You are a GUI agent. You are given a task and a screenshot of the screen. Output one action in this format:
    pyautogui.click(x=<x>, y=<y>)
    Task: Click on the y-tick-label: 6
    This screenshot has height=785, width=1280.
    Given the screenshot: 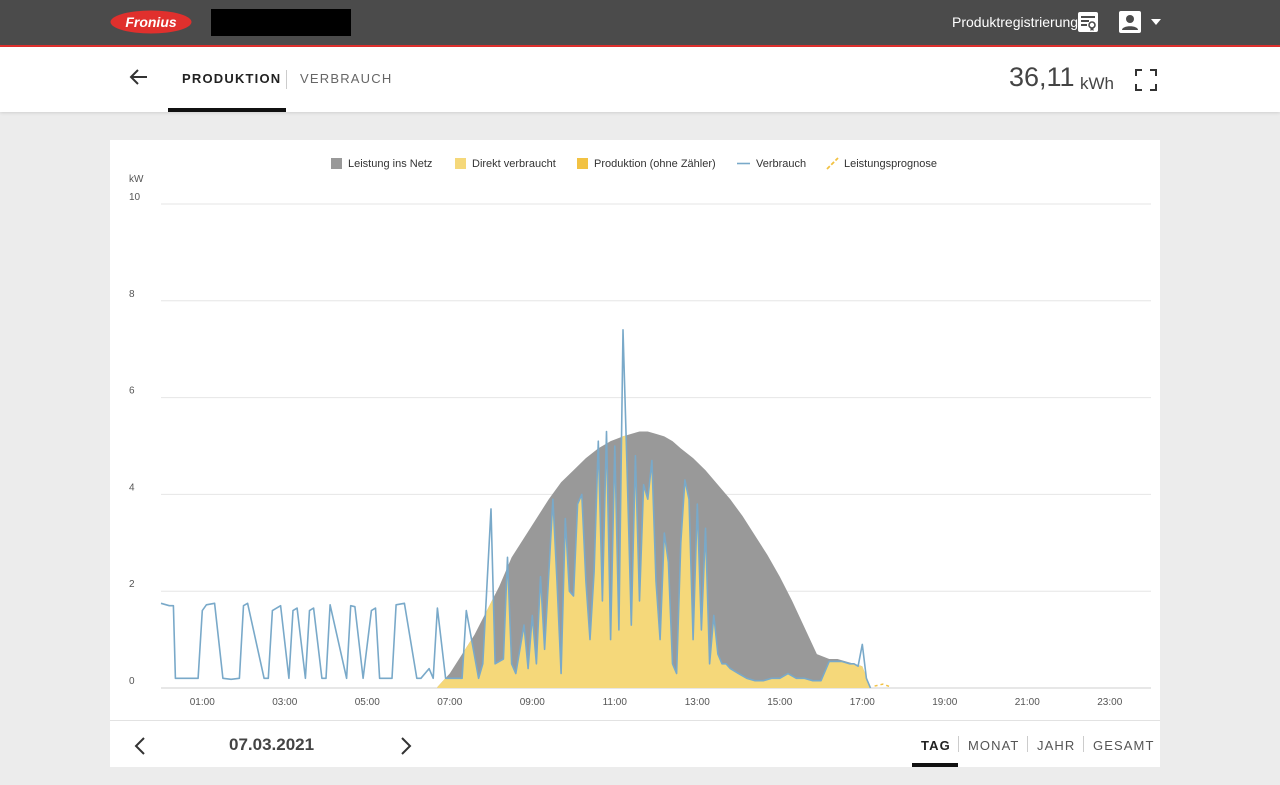 What is the action you would take?
    pyautogui.click(x=132, y=391)
    